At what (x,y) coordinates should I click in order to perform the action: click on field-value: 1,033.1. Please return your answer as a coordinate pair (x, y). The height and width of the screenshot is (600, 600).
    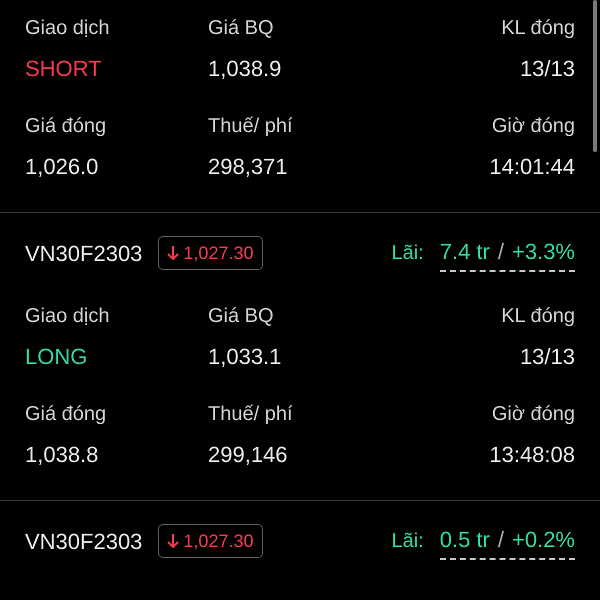
    Looking at the image, I should click on (245, 356).